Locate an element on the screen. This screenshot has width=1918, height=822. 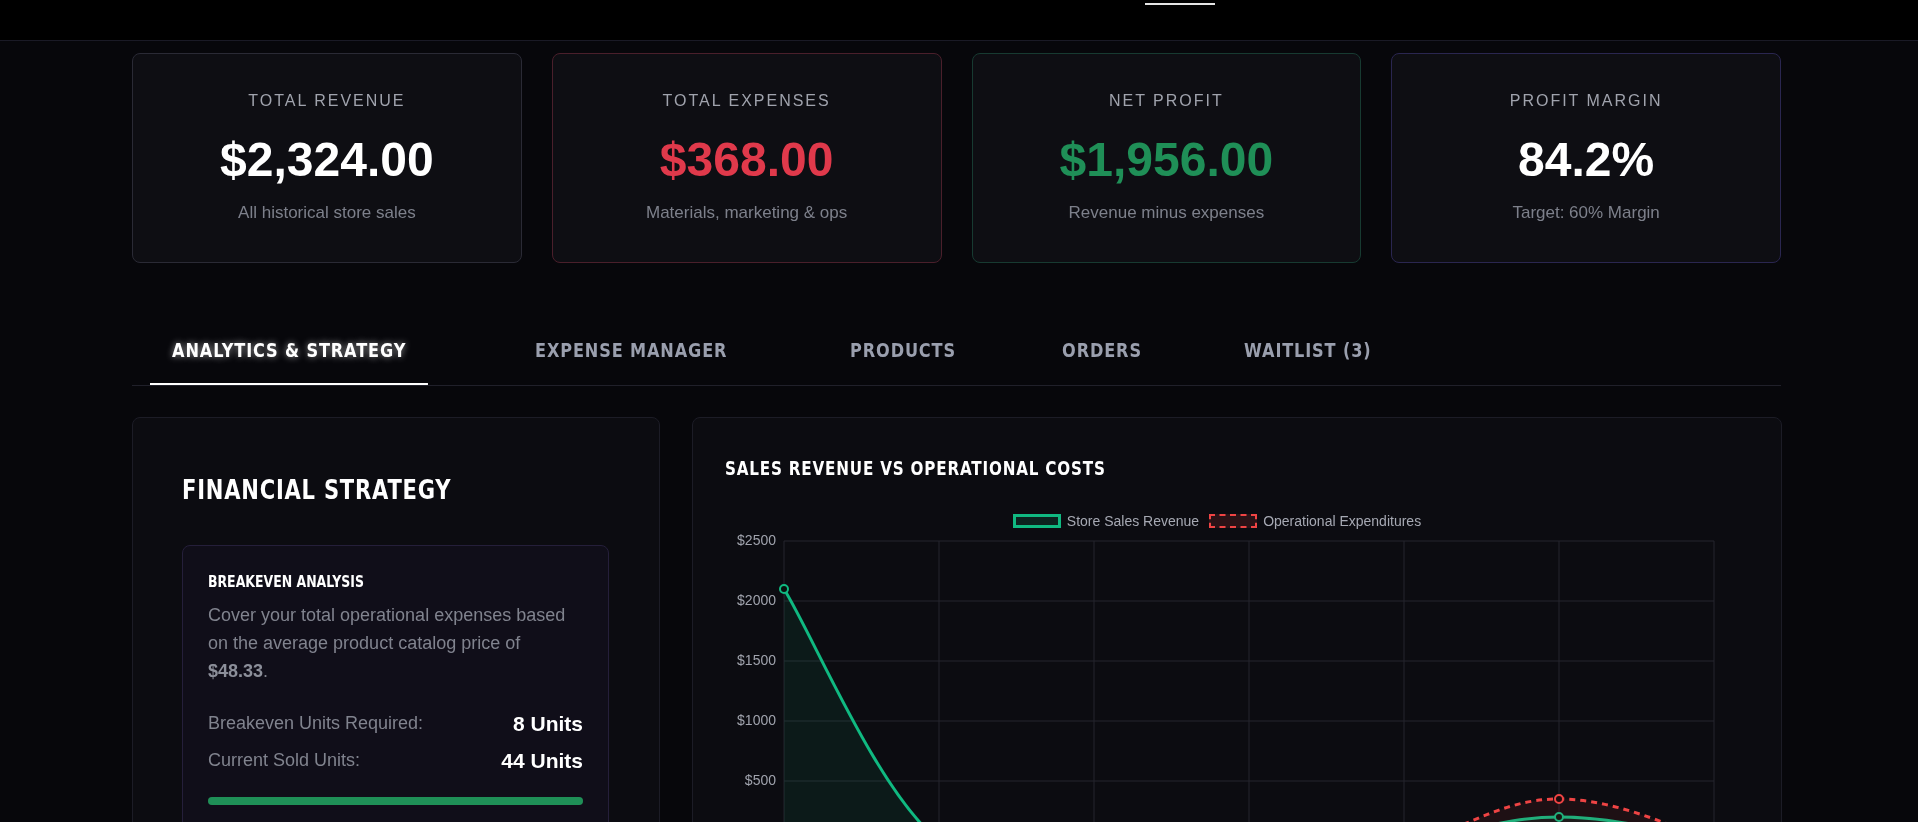
stat-value: $368.00 is located at coordinates (746, 159).